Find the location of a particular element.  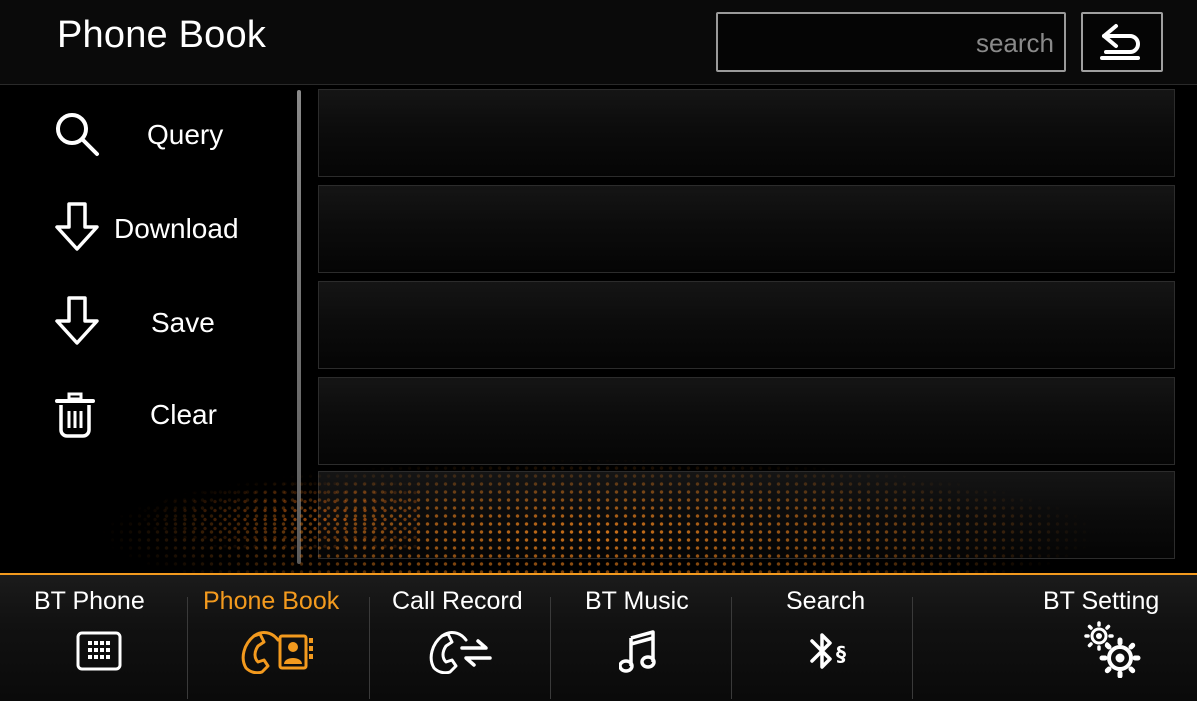

tab-label: BT Music is located at coordinates (637, 601).